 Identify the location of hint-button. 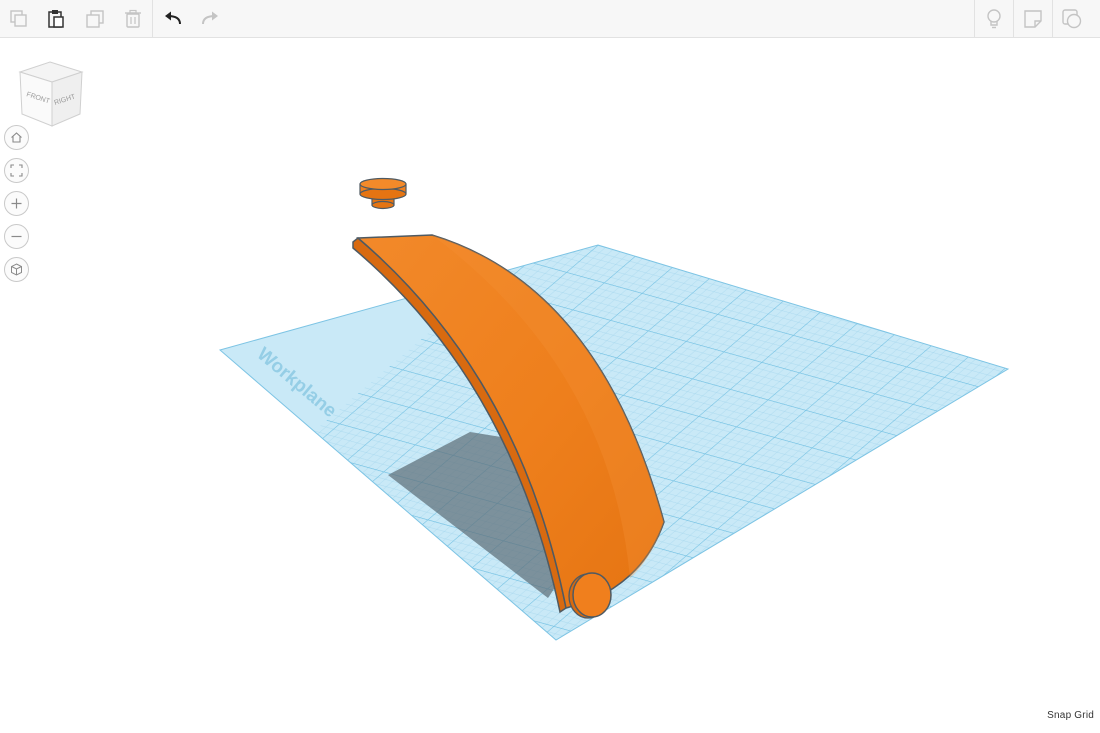
(994, 19).